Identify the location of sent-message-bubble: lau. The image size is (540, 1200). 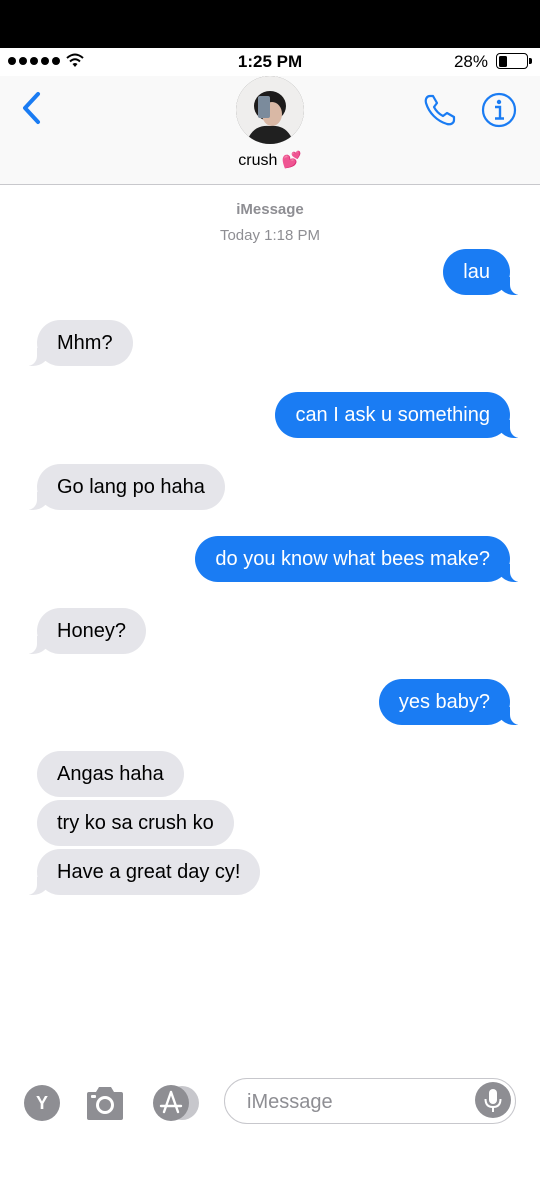
(486, 272).